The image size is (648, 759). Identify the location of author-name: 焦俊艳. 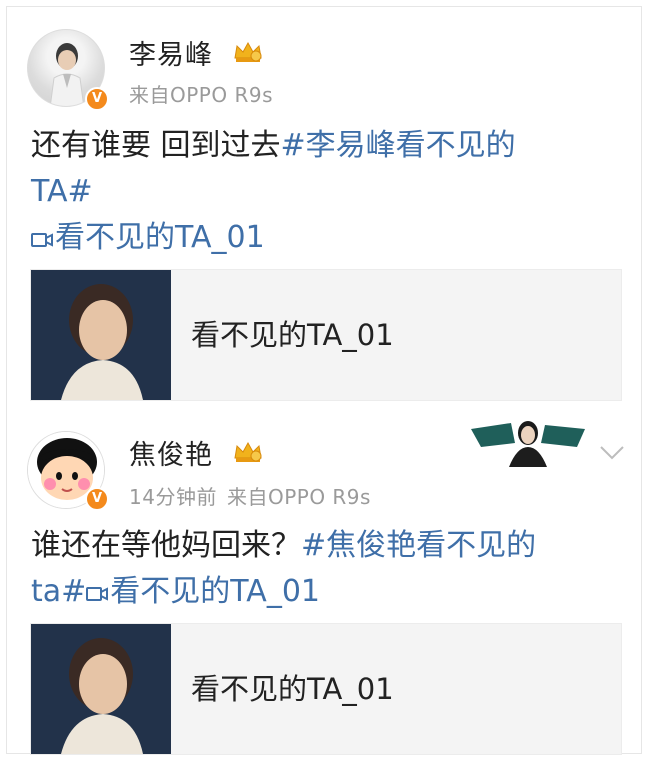
(171, 452).